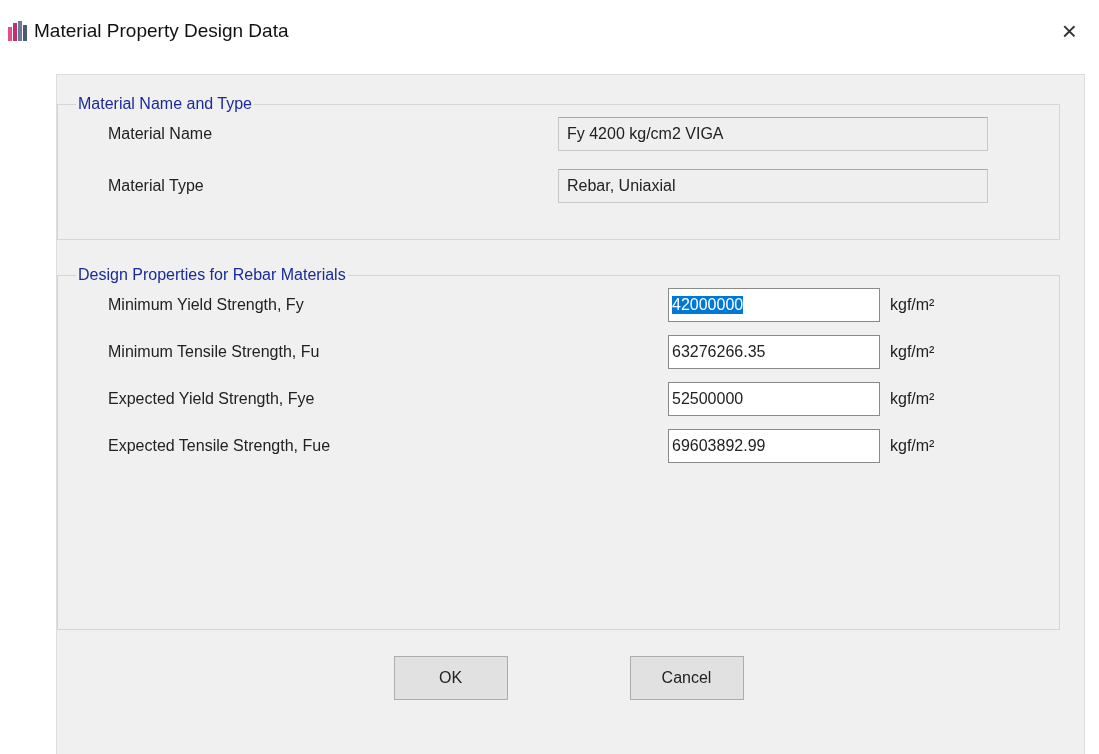 The image size is (1099, 754). Describe the element at coordinates (212, 399) in the screenshot. I see `field-label: Expected Yield Strength, Fye` at that location.